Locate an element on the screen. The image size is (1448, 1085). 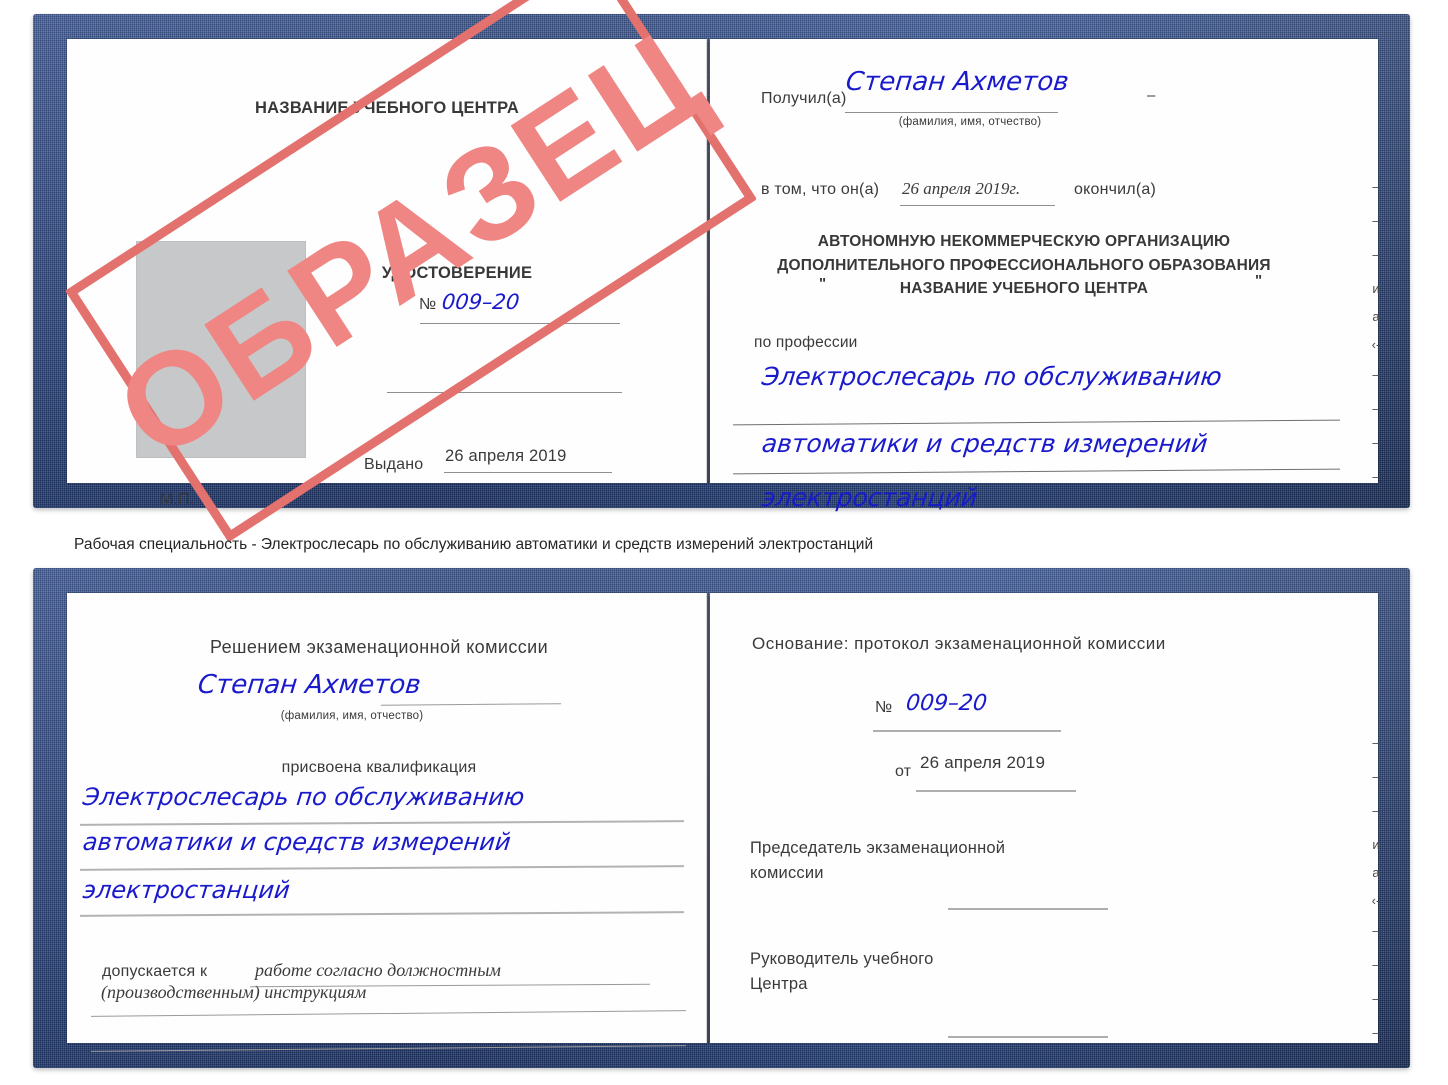
photo-placeholder is located at coordinates (221, 349).